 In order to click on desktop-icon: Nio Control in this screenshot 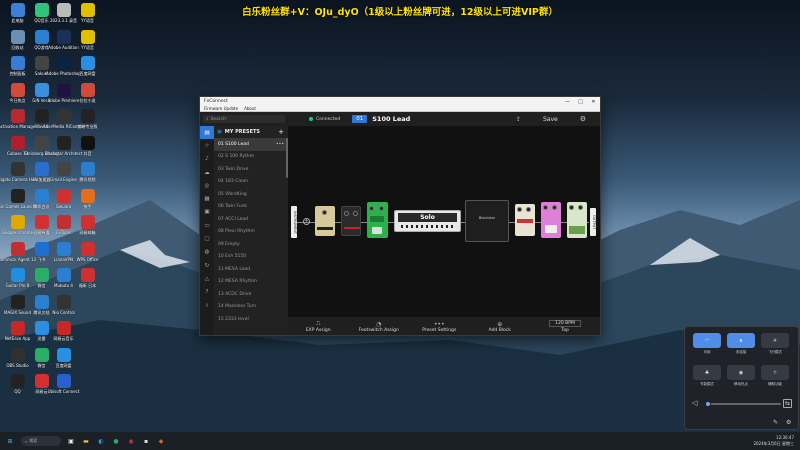, I will do `click(63, 304)`.